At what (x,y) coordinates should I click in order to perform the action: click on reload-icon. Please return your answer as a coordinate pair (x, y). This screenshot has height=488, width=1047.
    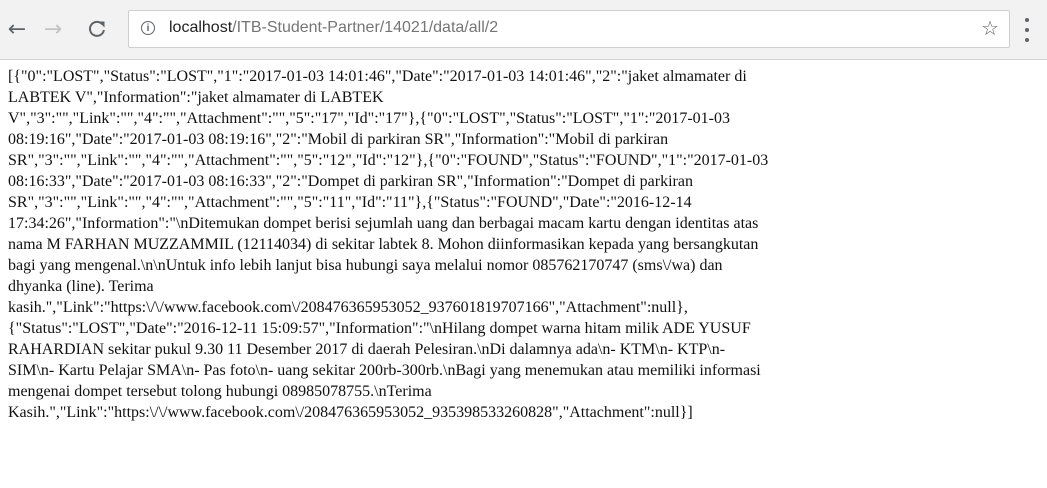
    Looking at the image, I should click on (97, 29).